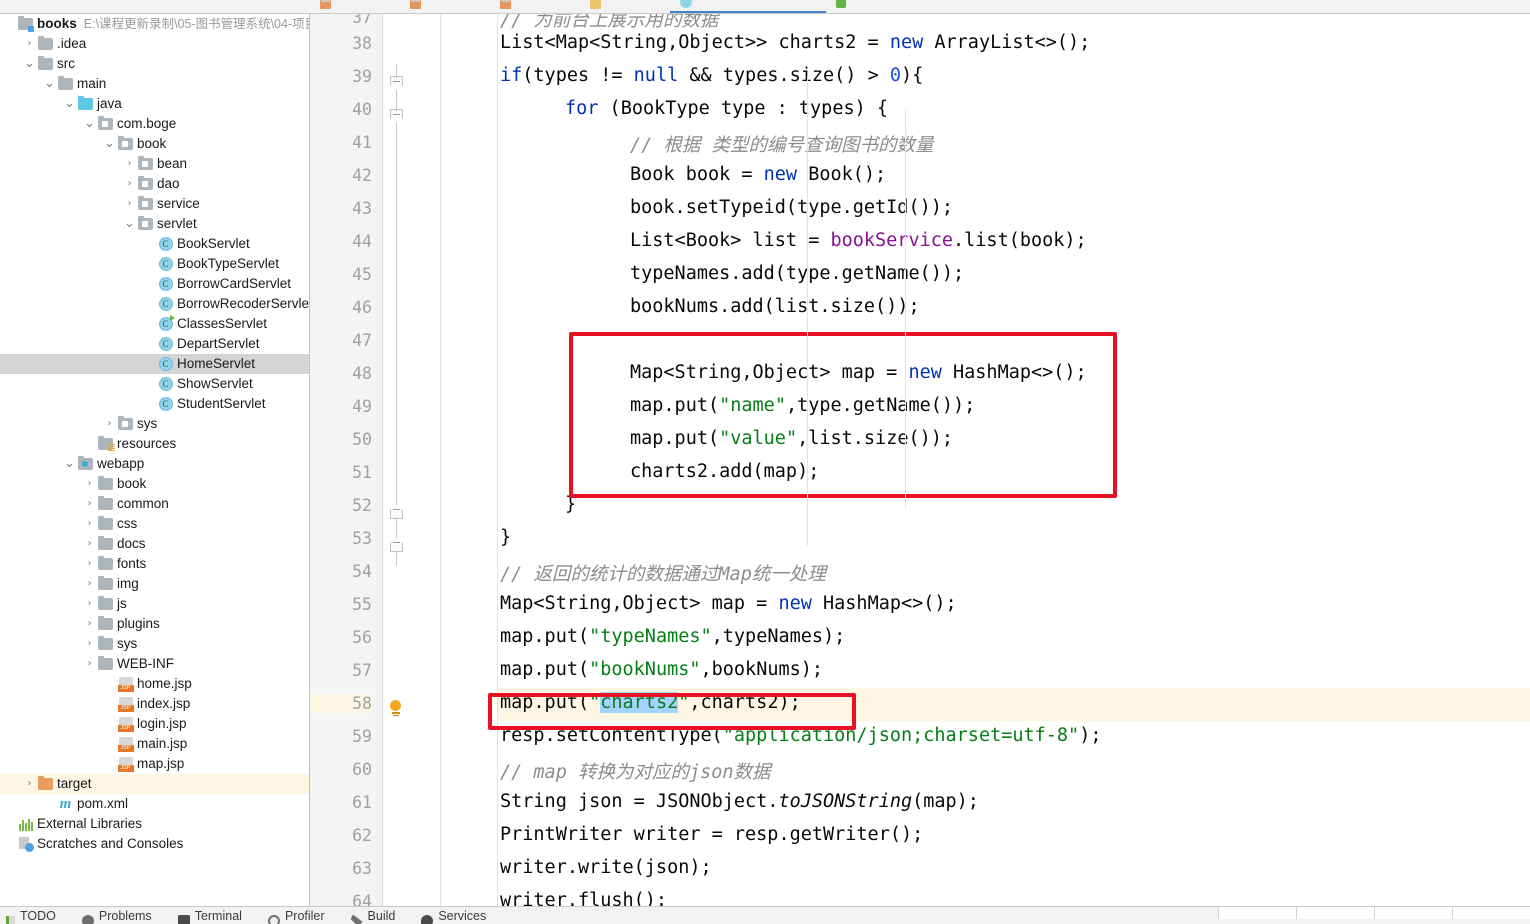 This screenshot has width=1530, height=924. I want to click on tree-item-pom-xml: m pom.xml, so click(154, 804).